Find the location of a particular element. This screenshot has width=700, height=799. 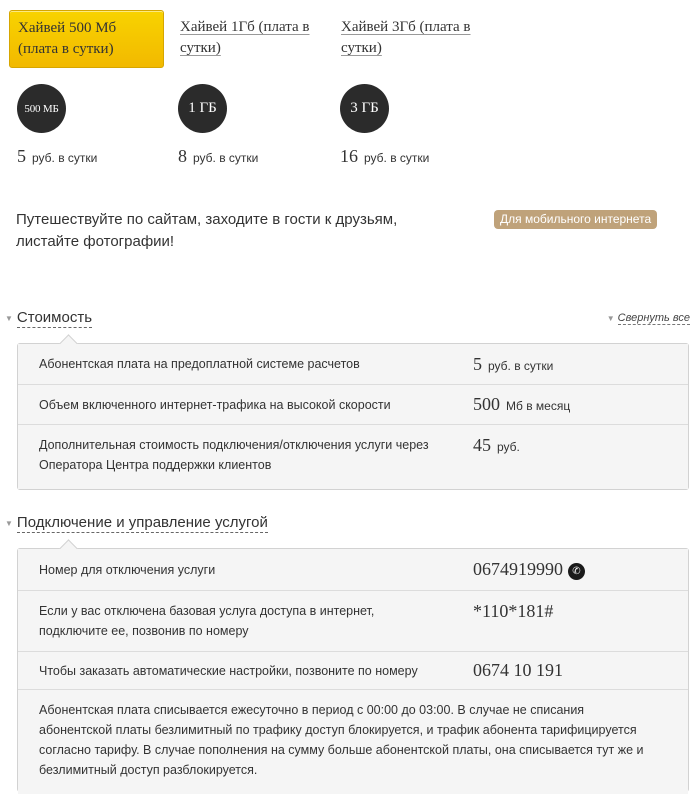

row-value: 5 руб. в сутки is located at coordinates (513, 364).